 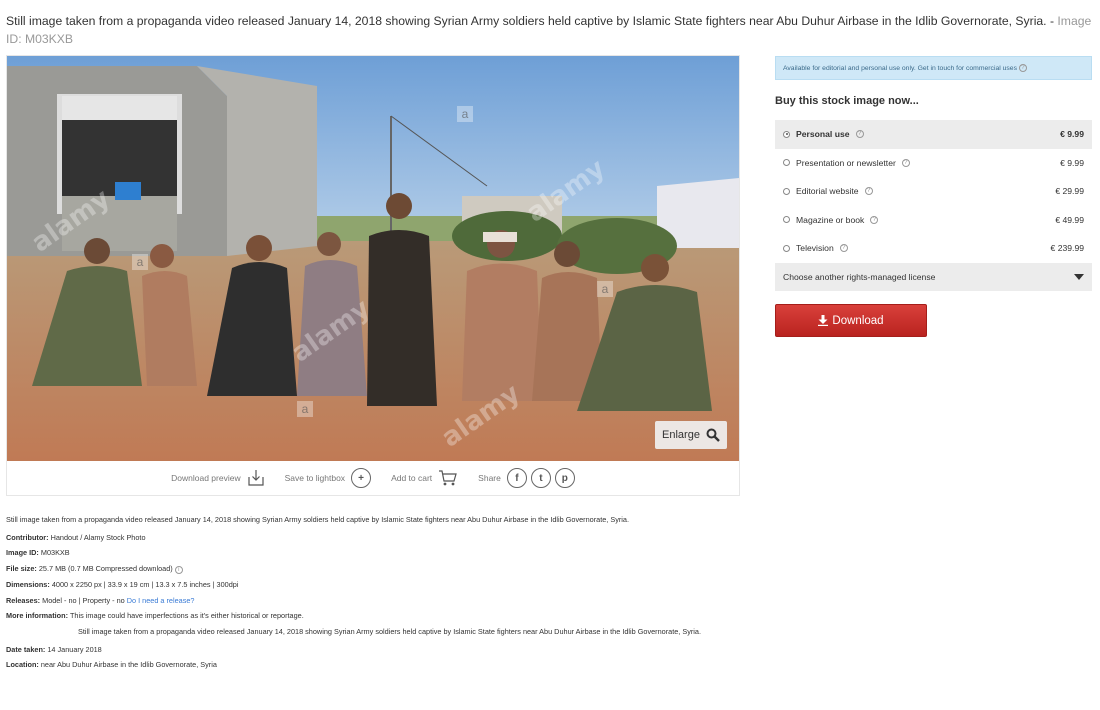 I want to click on enlarge-button: Enlarge, so click(x=691, y=435).